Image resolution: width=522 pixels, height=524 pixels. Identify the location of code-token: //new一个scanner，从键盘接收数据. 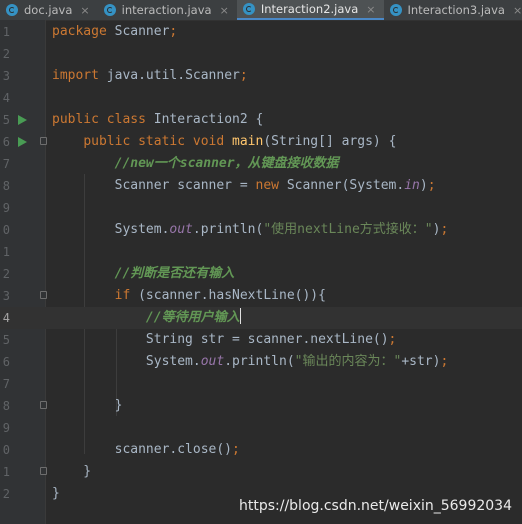
(226, 163).